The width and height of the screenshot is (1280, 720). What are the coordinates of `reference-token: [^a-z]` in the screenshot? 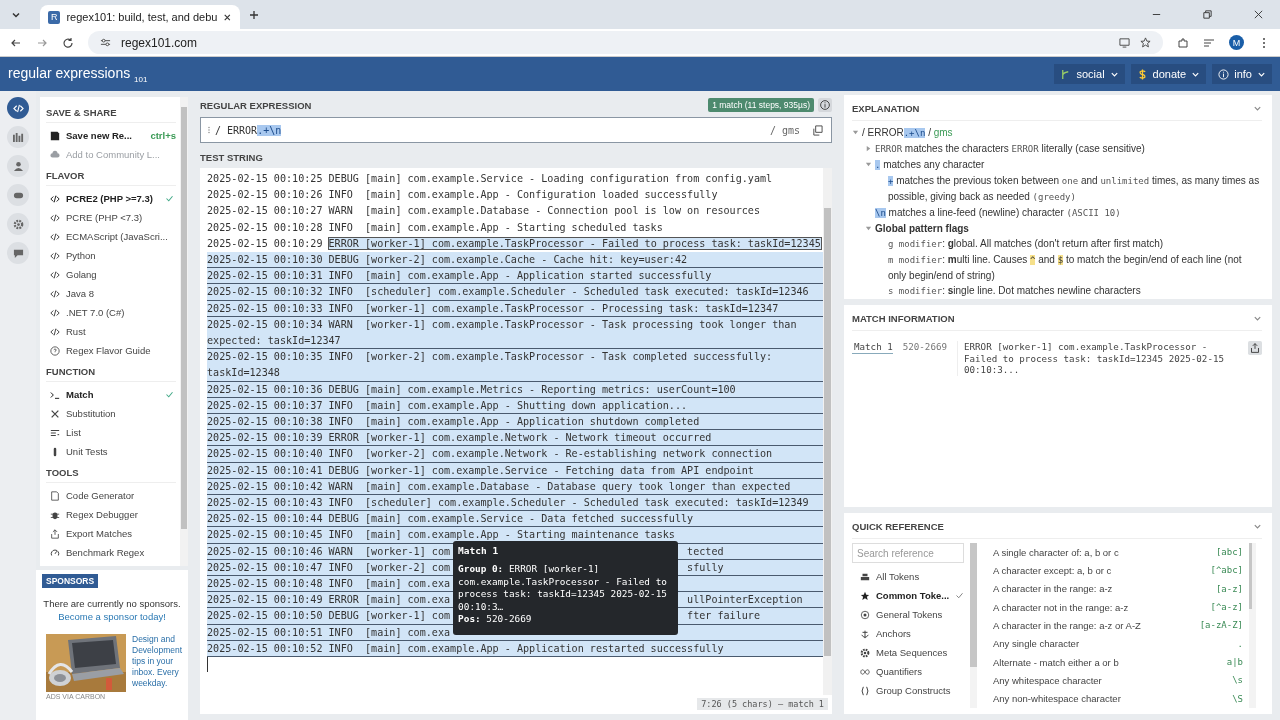 It's located at (1226, 607).